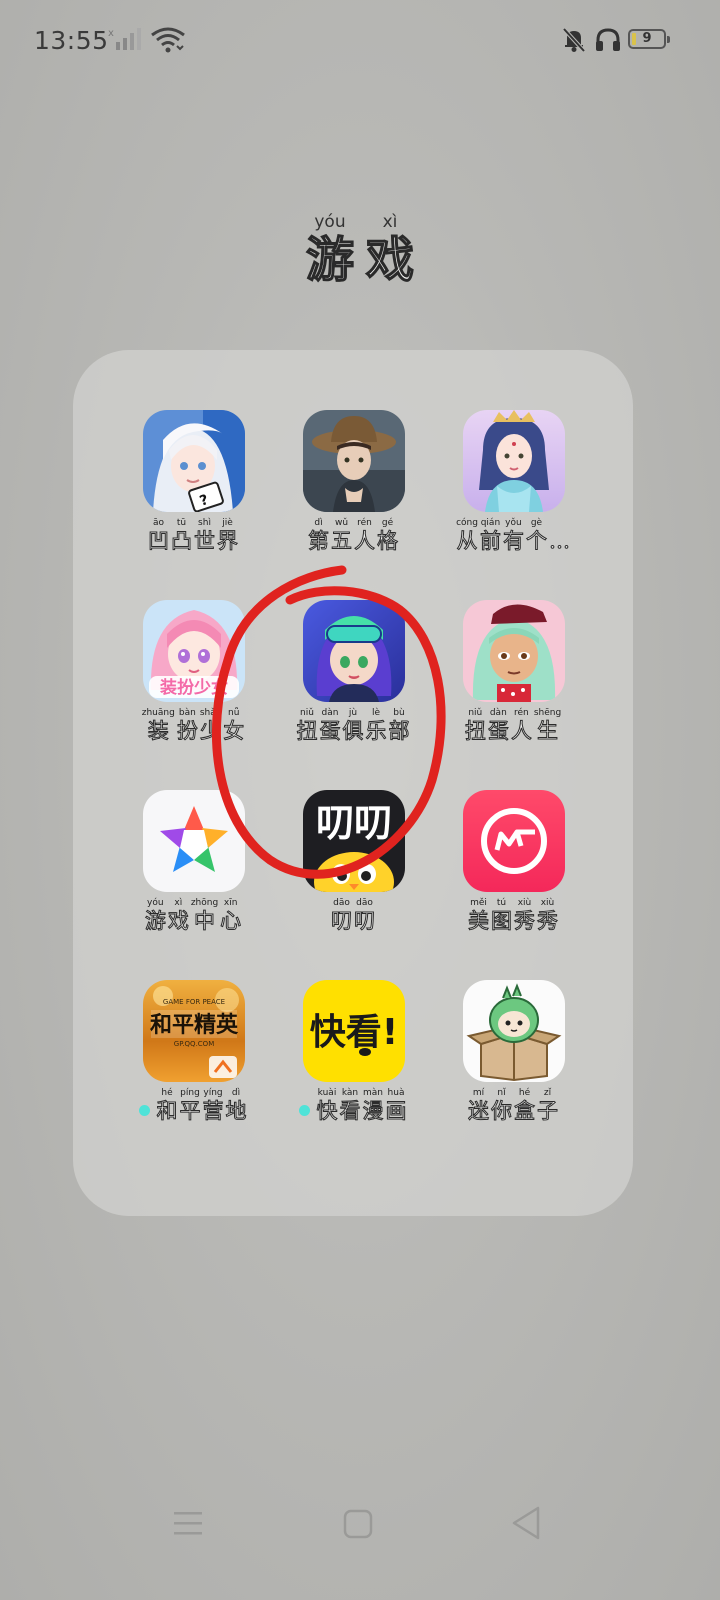  Describe the element at coordinates (354, 651) in the screenshot. I see `niudan-julebu-app-icon` at that location.